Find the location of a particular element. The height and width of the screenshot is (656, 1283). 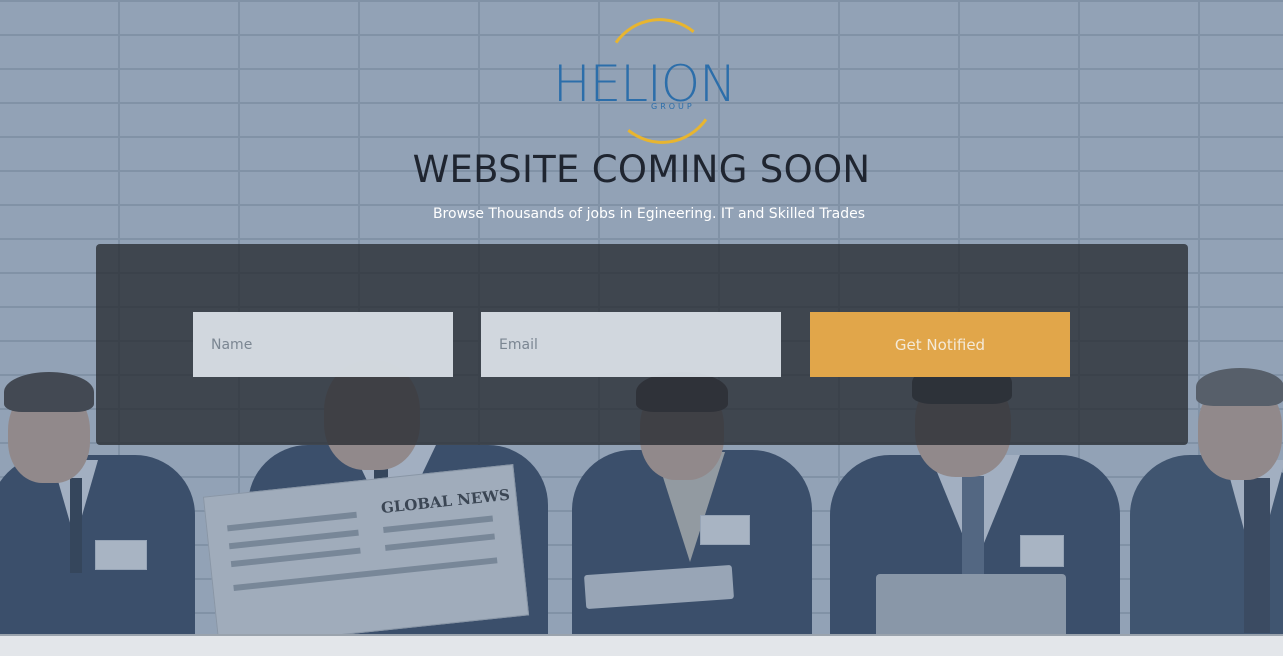

email-input is located at coordinates (631, 344).